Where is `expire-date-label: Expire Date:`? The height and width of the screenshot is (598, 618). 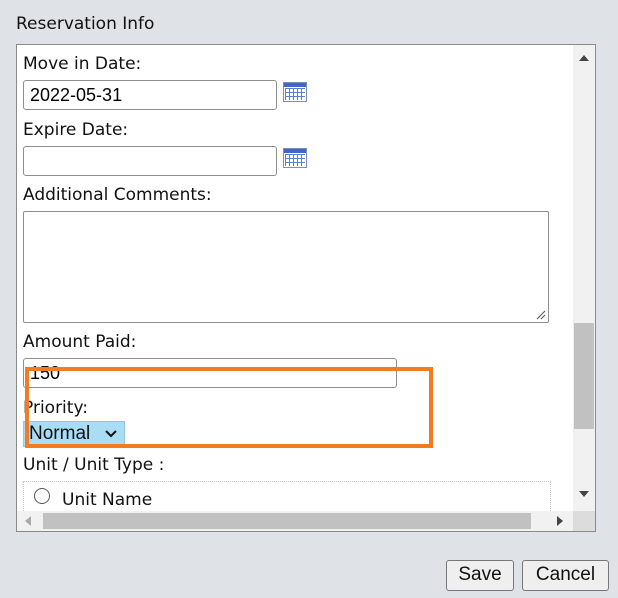 expire-date-label: Expire Date: is located at coordinates (76, 130).